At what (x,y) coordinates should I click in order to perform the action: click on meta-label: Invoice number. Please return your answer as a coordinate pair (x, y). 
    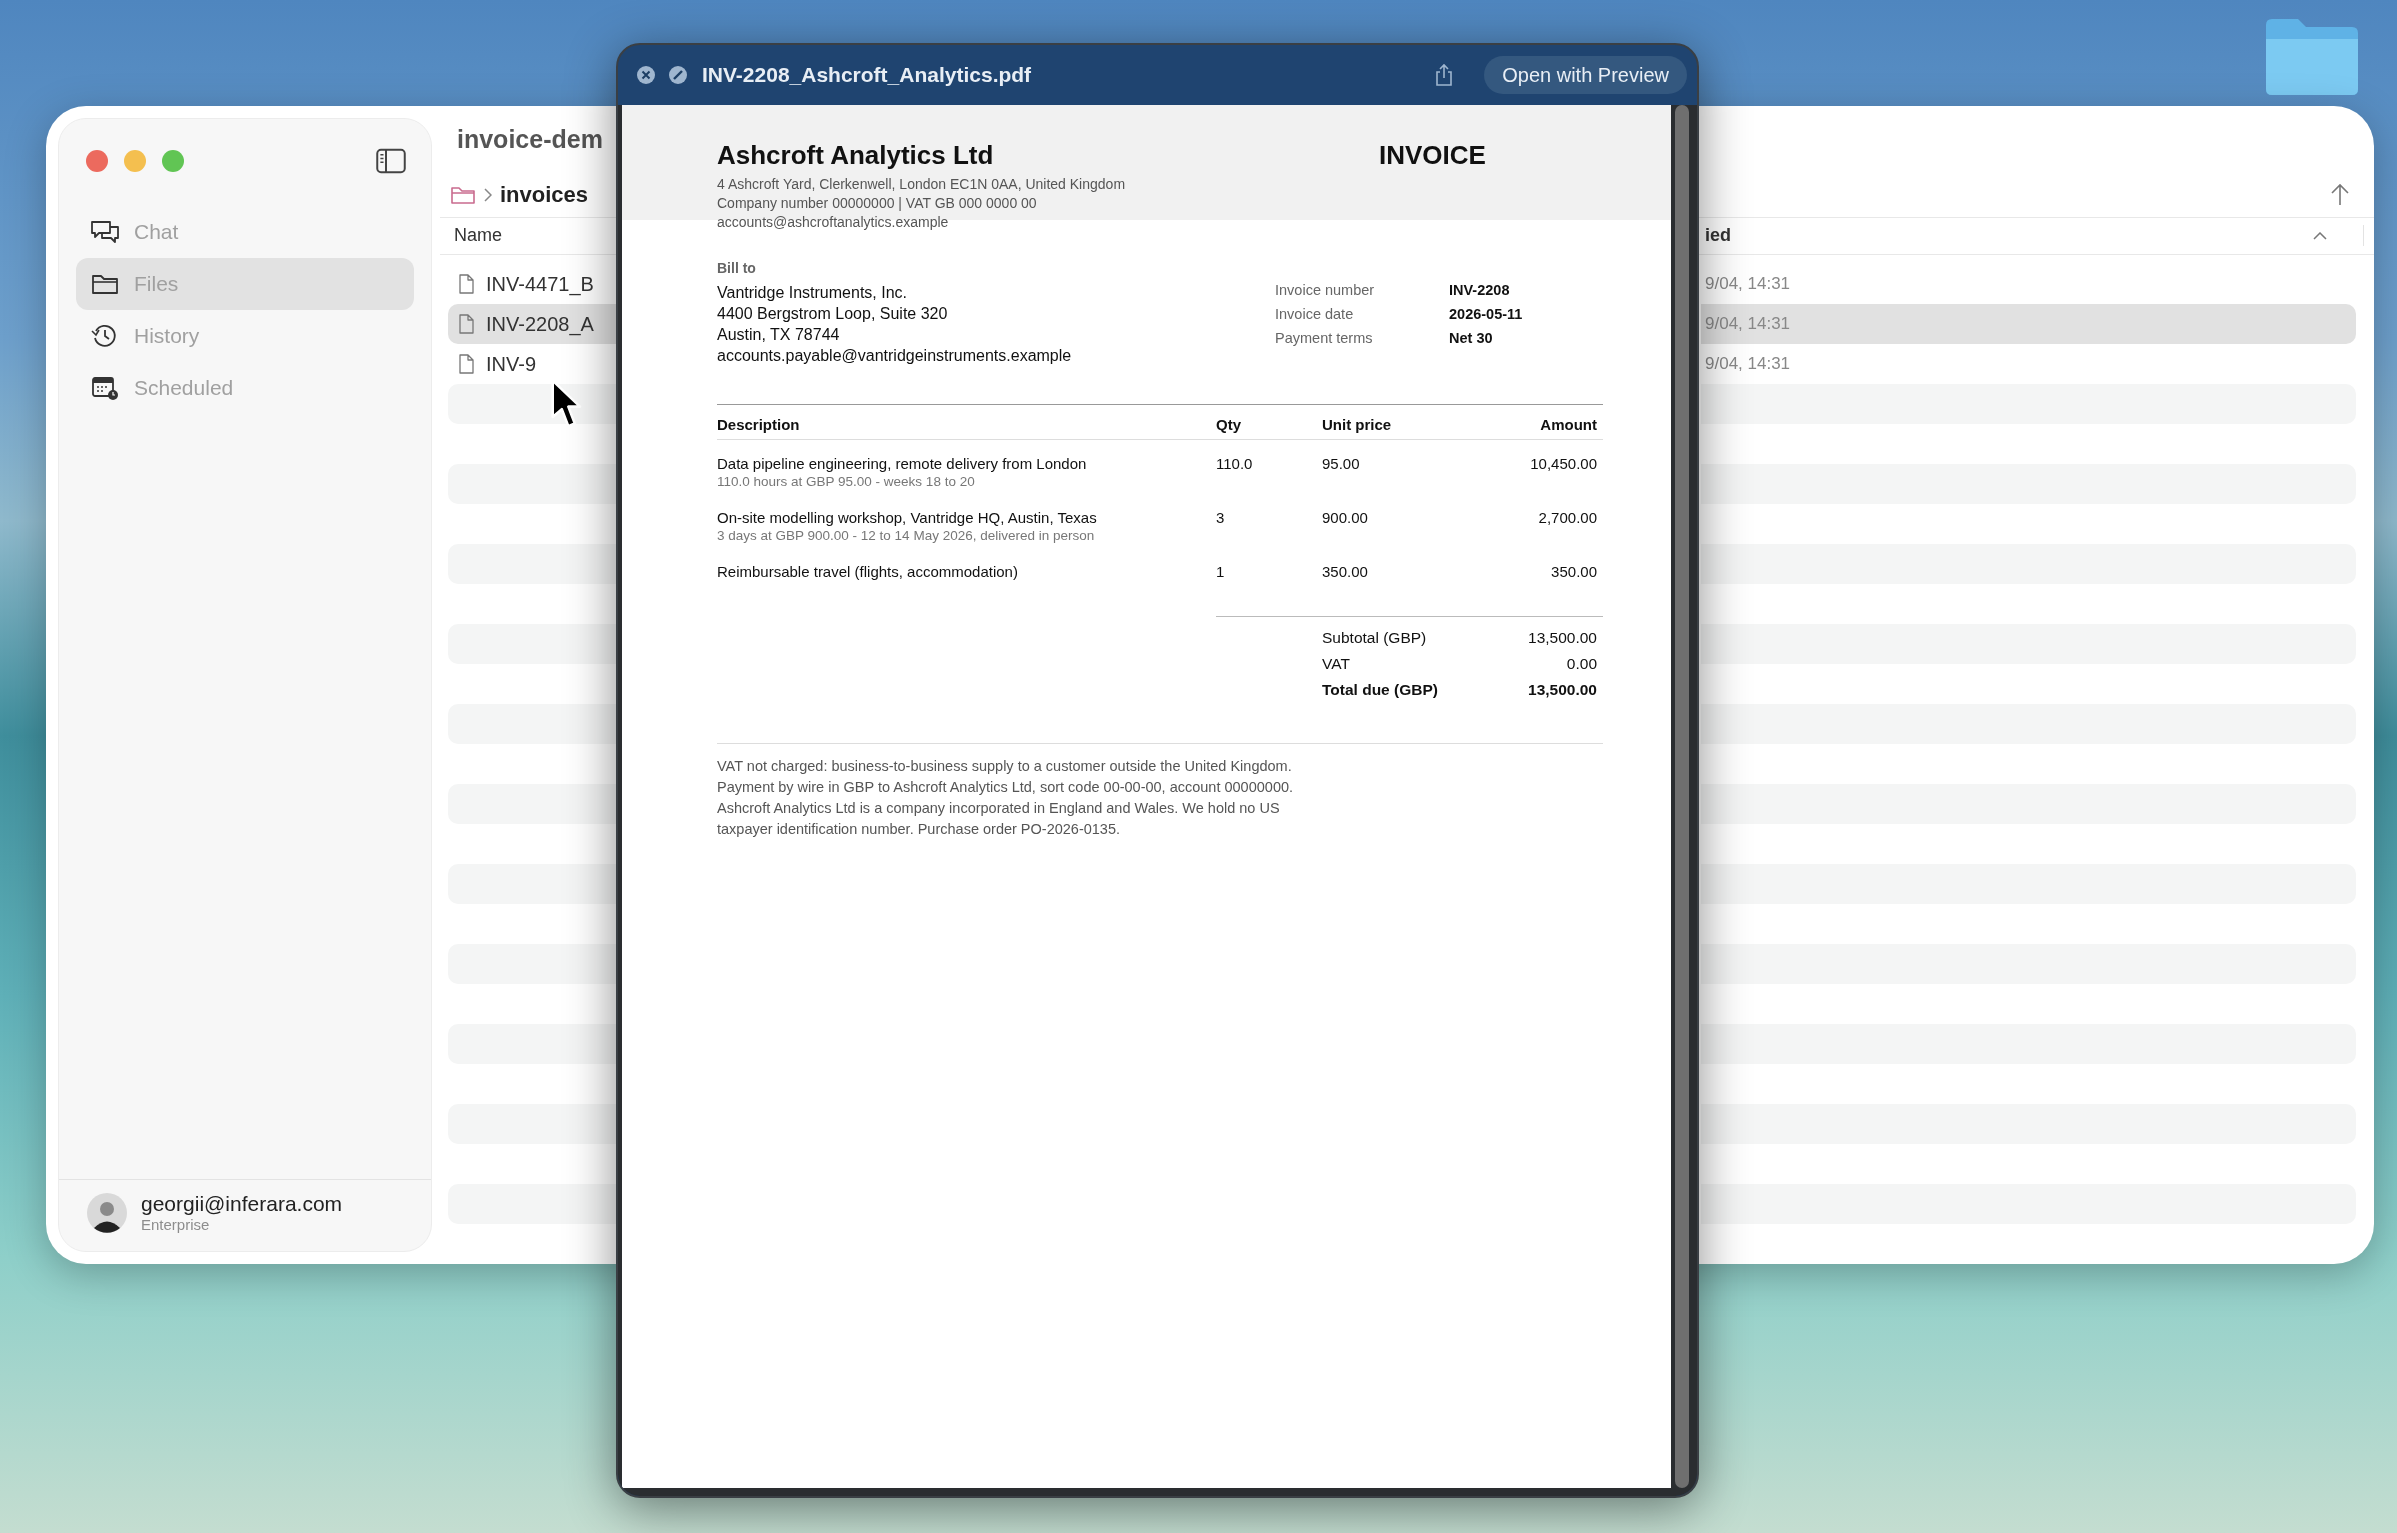
    Looking at the image, I should click on (1325, 290).